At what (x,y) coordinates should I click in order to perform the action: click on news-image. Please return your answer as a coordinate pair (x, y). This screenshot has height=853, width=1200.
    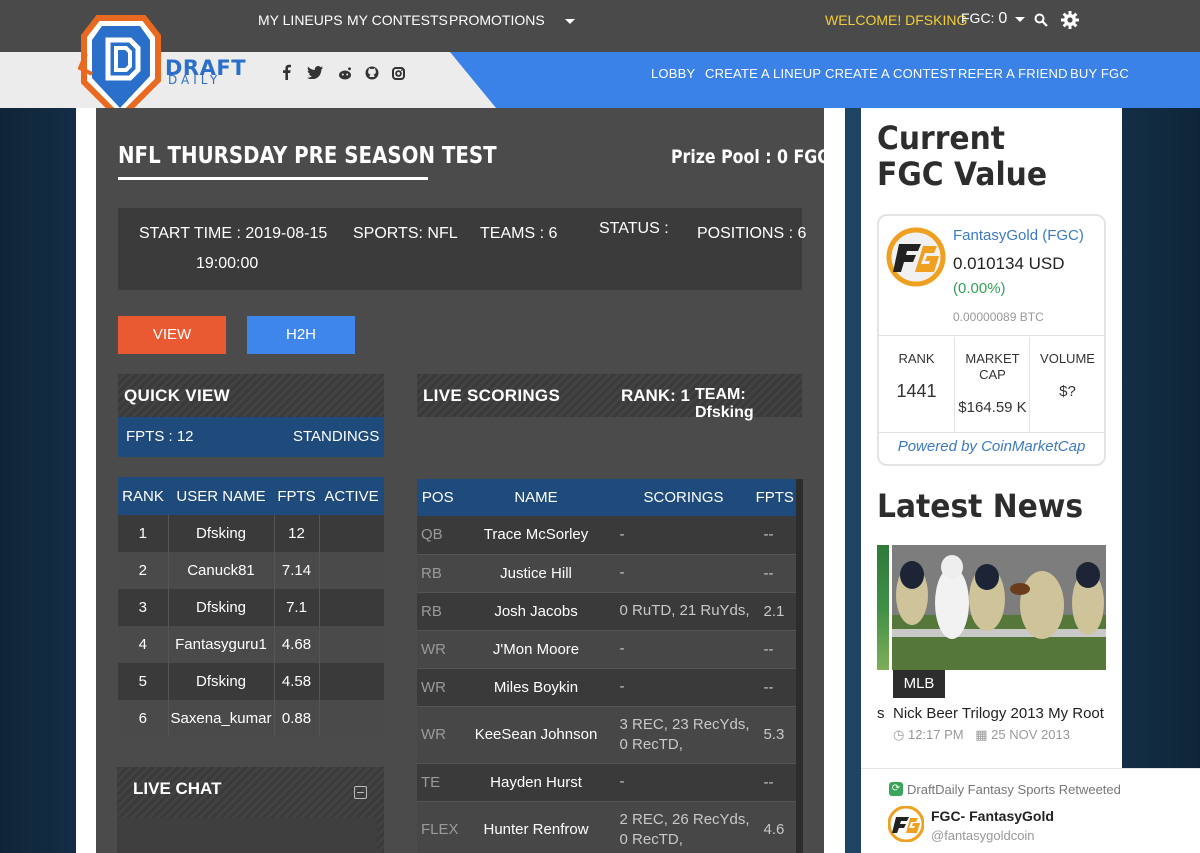
    Looking at the image, I should click on (999, 607).